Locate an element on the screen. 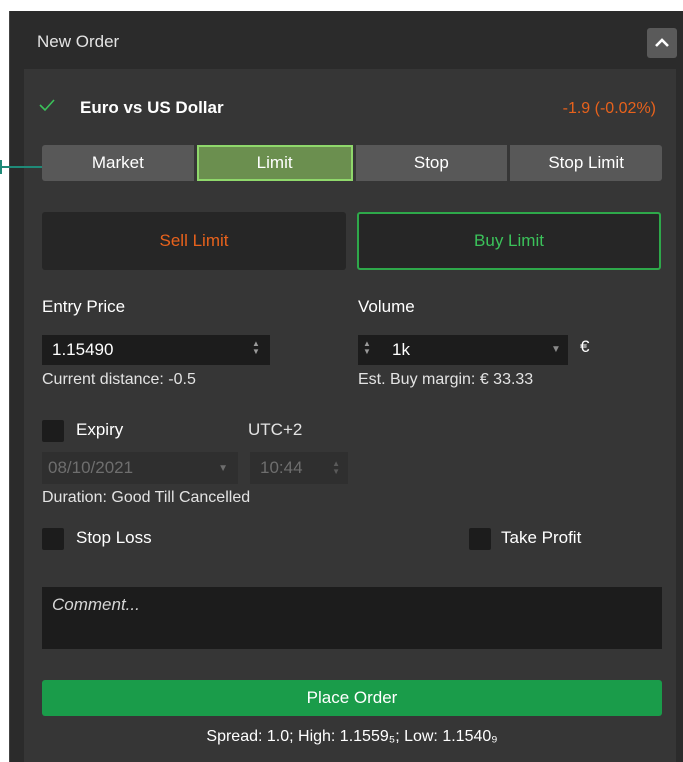 The image size is (683, 762). window-titlebar: New Order is located at coordinates (346, 40).